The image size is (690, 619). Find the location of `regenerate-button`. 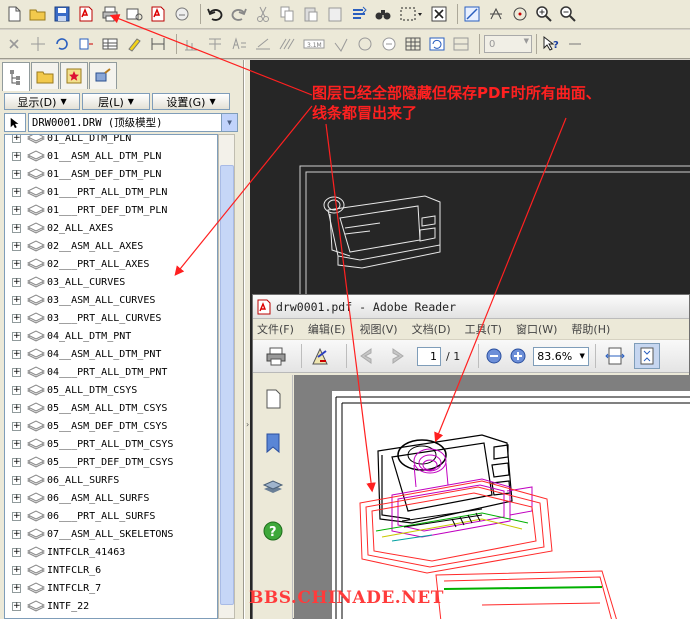

regenerate-button is located at coordinates (359, 14).